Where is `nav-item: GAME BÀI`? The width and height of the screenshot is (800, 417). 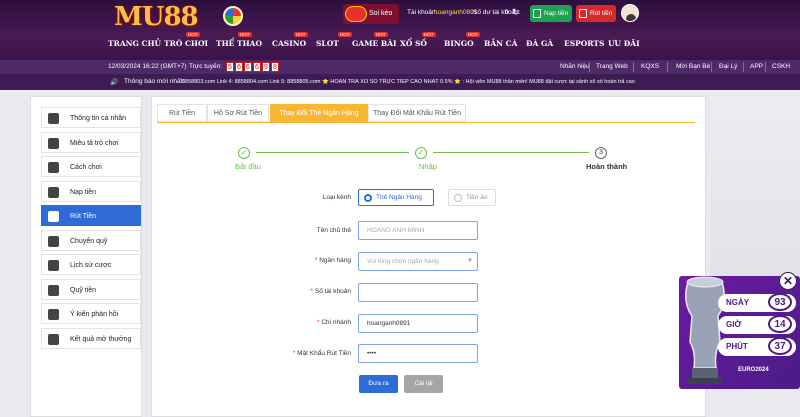
nav-item: GAME BÀI is located at coordinates (374, 43).